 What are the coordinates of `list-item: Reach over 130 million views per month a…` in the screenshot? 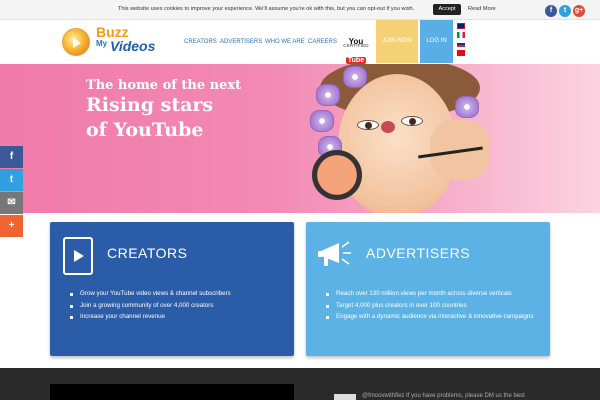 It's located at (431, 294).